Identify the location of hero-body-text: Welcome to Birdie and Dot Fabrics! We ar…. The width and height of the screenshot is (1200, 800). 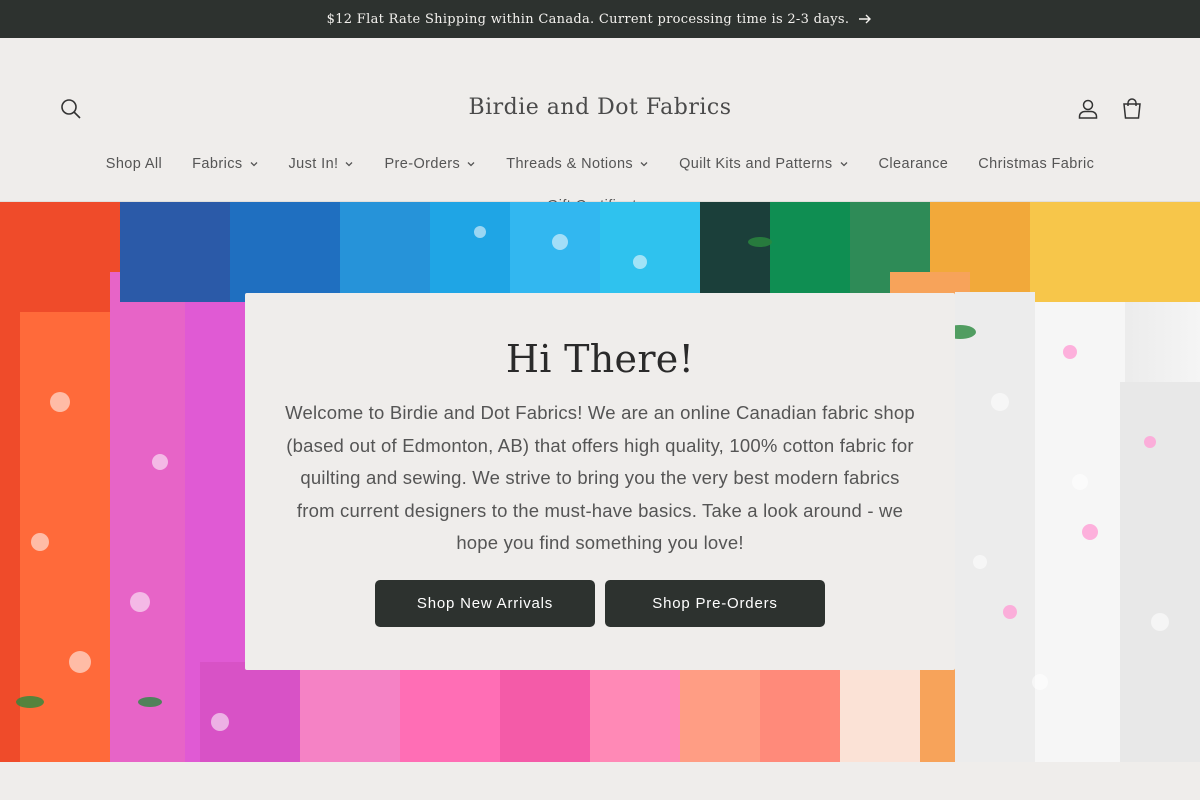
(600, 477).